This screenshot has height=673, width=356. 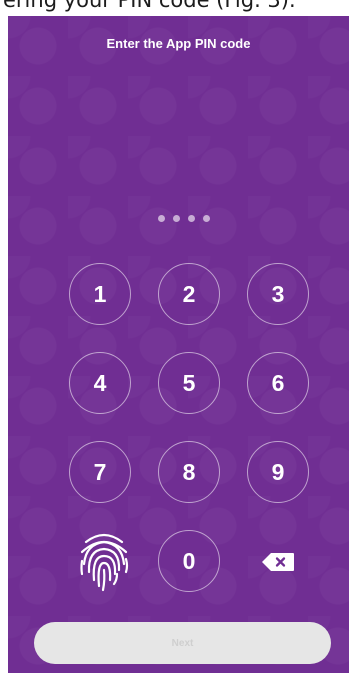 What do you see at coordinates (100, 472) in the screenshot?
I see `keypad-key-7: 7` at bounding box center [100, 472].